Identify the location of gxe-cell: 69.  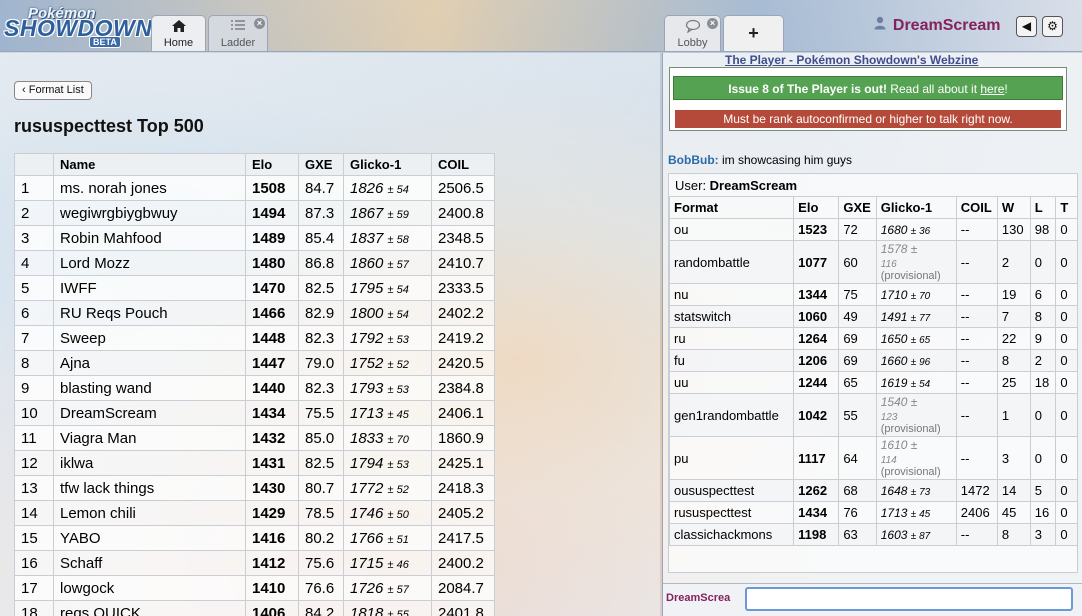
(857, 360).